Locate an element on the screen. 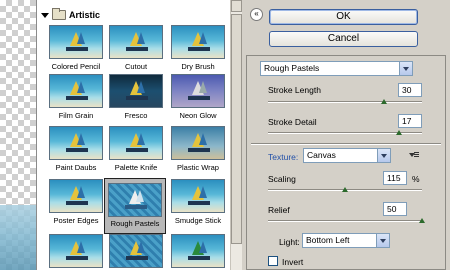 The width and height of the screenshot is (450, 270). thumb-label: Plastic Wrap is located at coordinates (198, 167).